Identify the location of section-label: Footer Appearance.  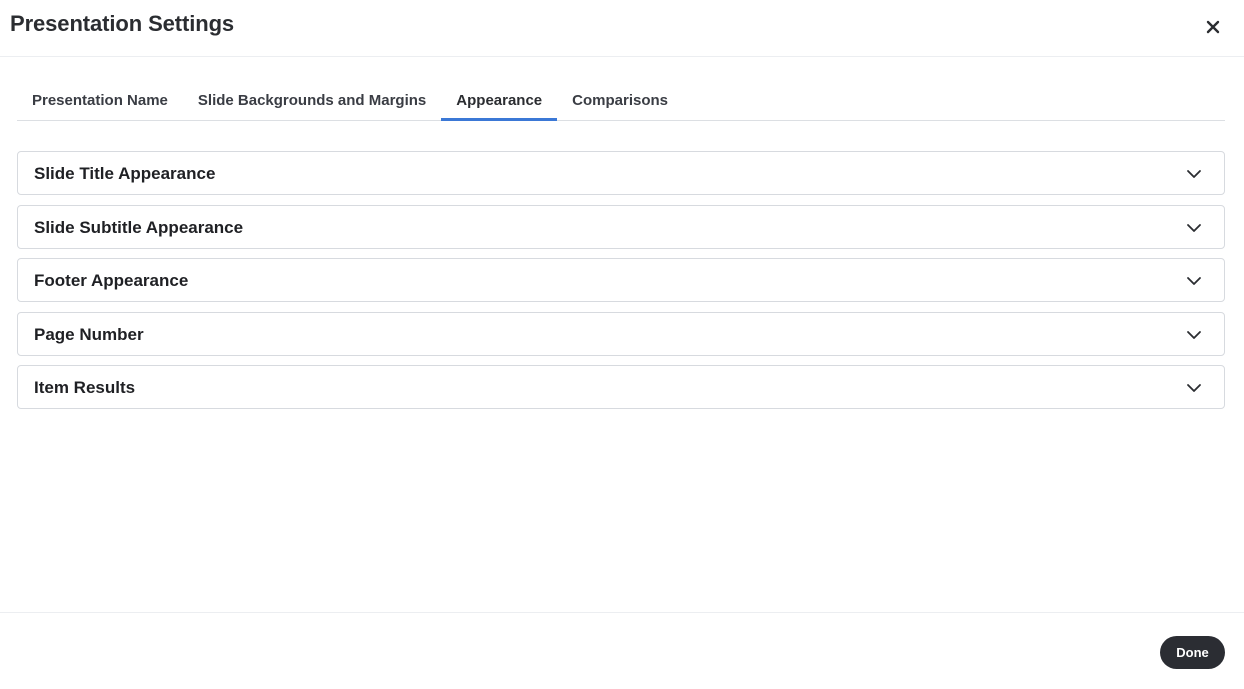
(111, 280).